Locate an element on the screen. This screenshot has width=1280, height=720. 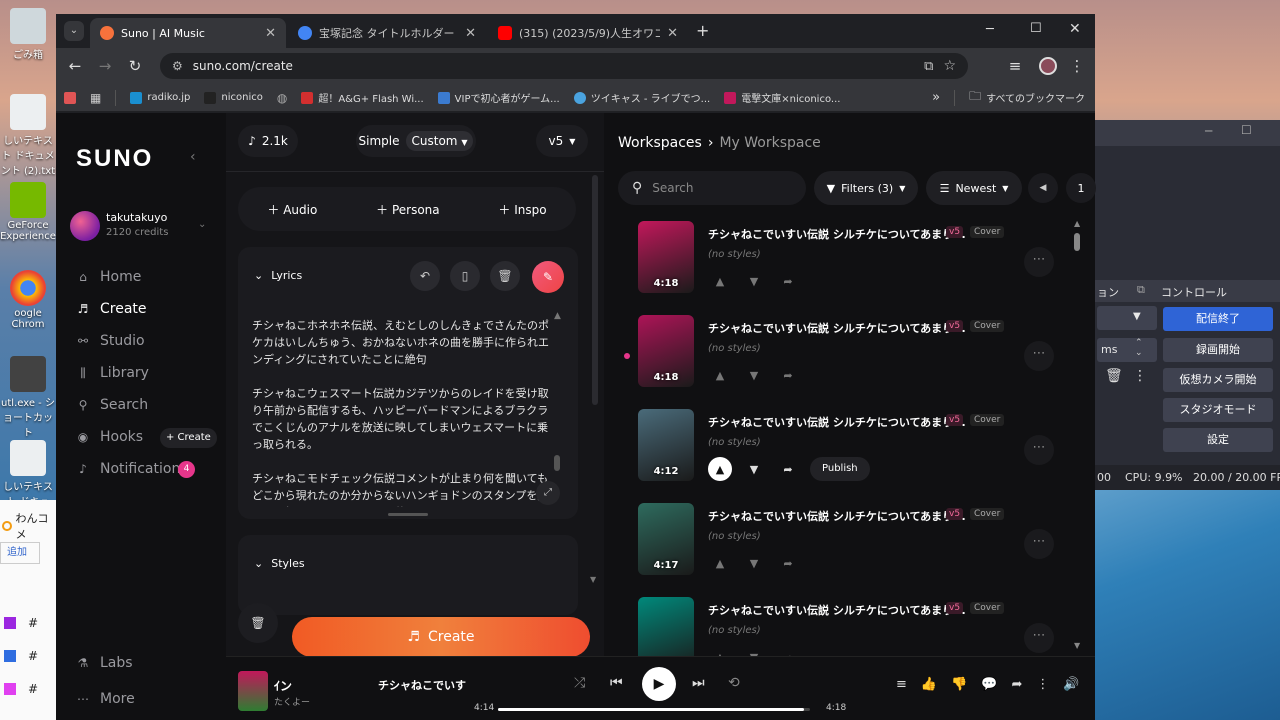
window-close-icon: ✕ is located at coordinates (1075, 29).